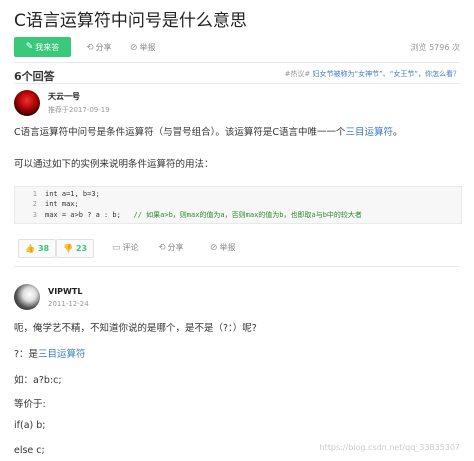  I want to click on report-button: ⊘ 举报, so click(143, 47).